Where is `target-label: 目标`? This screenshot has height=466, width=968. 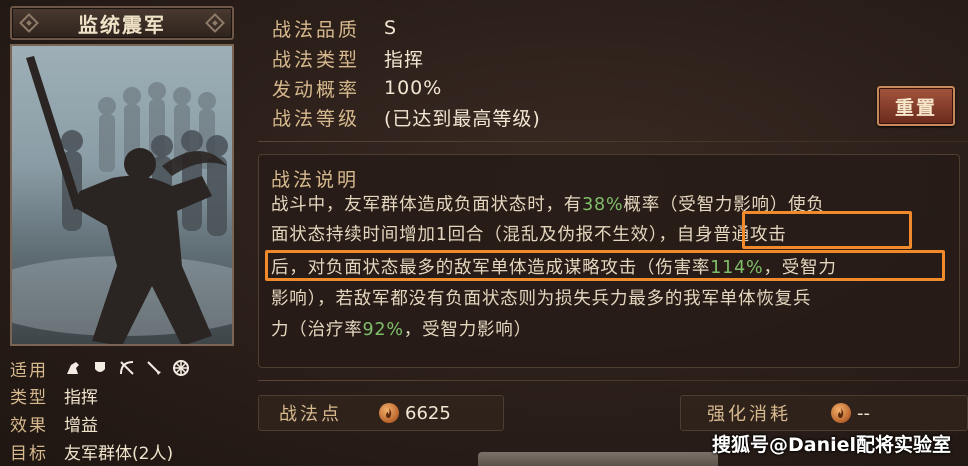 target-label: 目标 is located at coordinates (29, 453).